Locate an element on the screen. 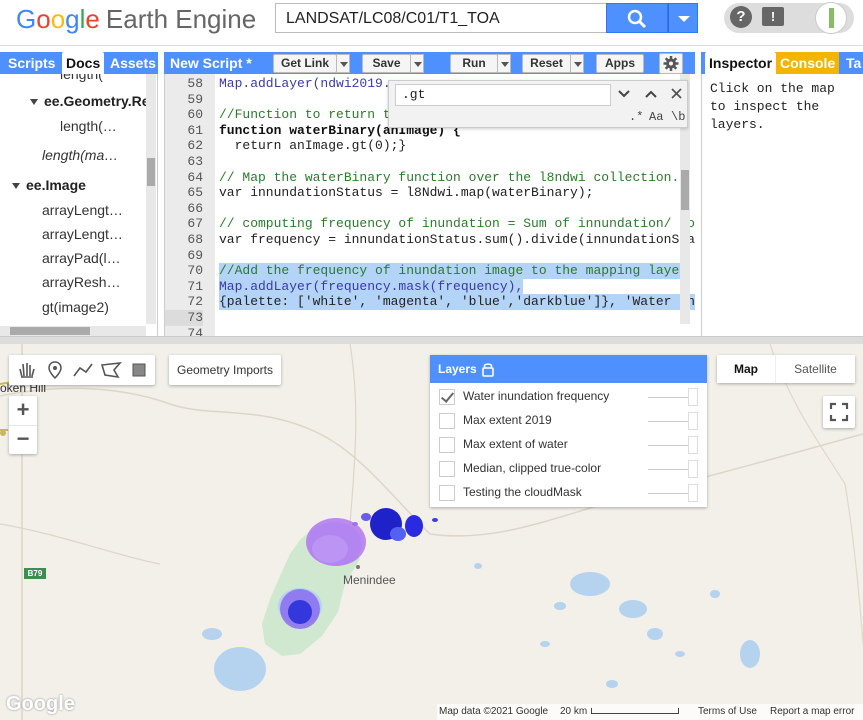 Image resolution: width=863 pixels, height=720 pixels. get-link-dropdown is located at coordinates (343, 63).